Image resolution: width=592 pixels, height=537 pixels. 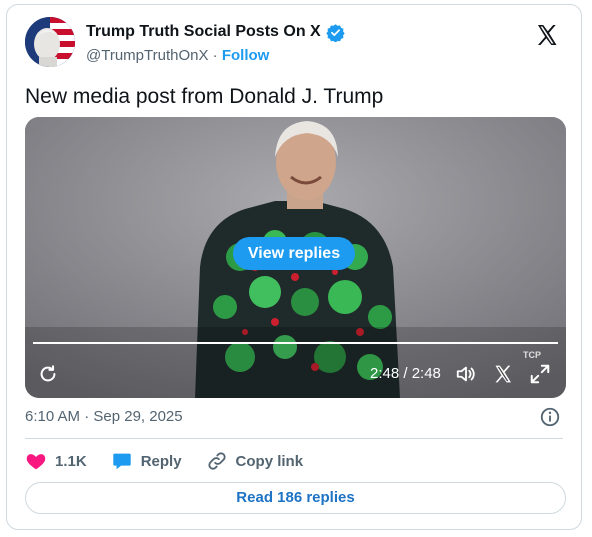 I want to click on reply-button: Reply, so click(x=146, y=461).